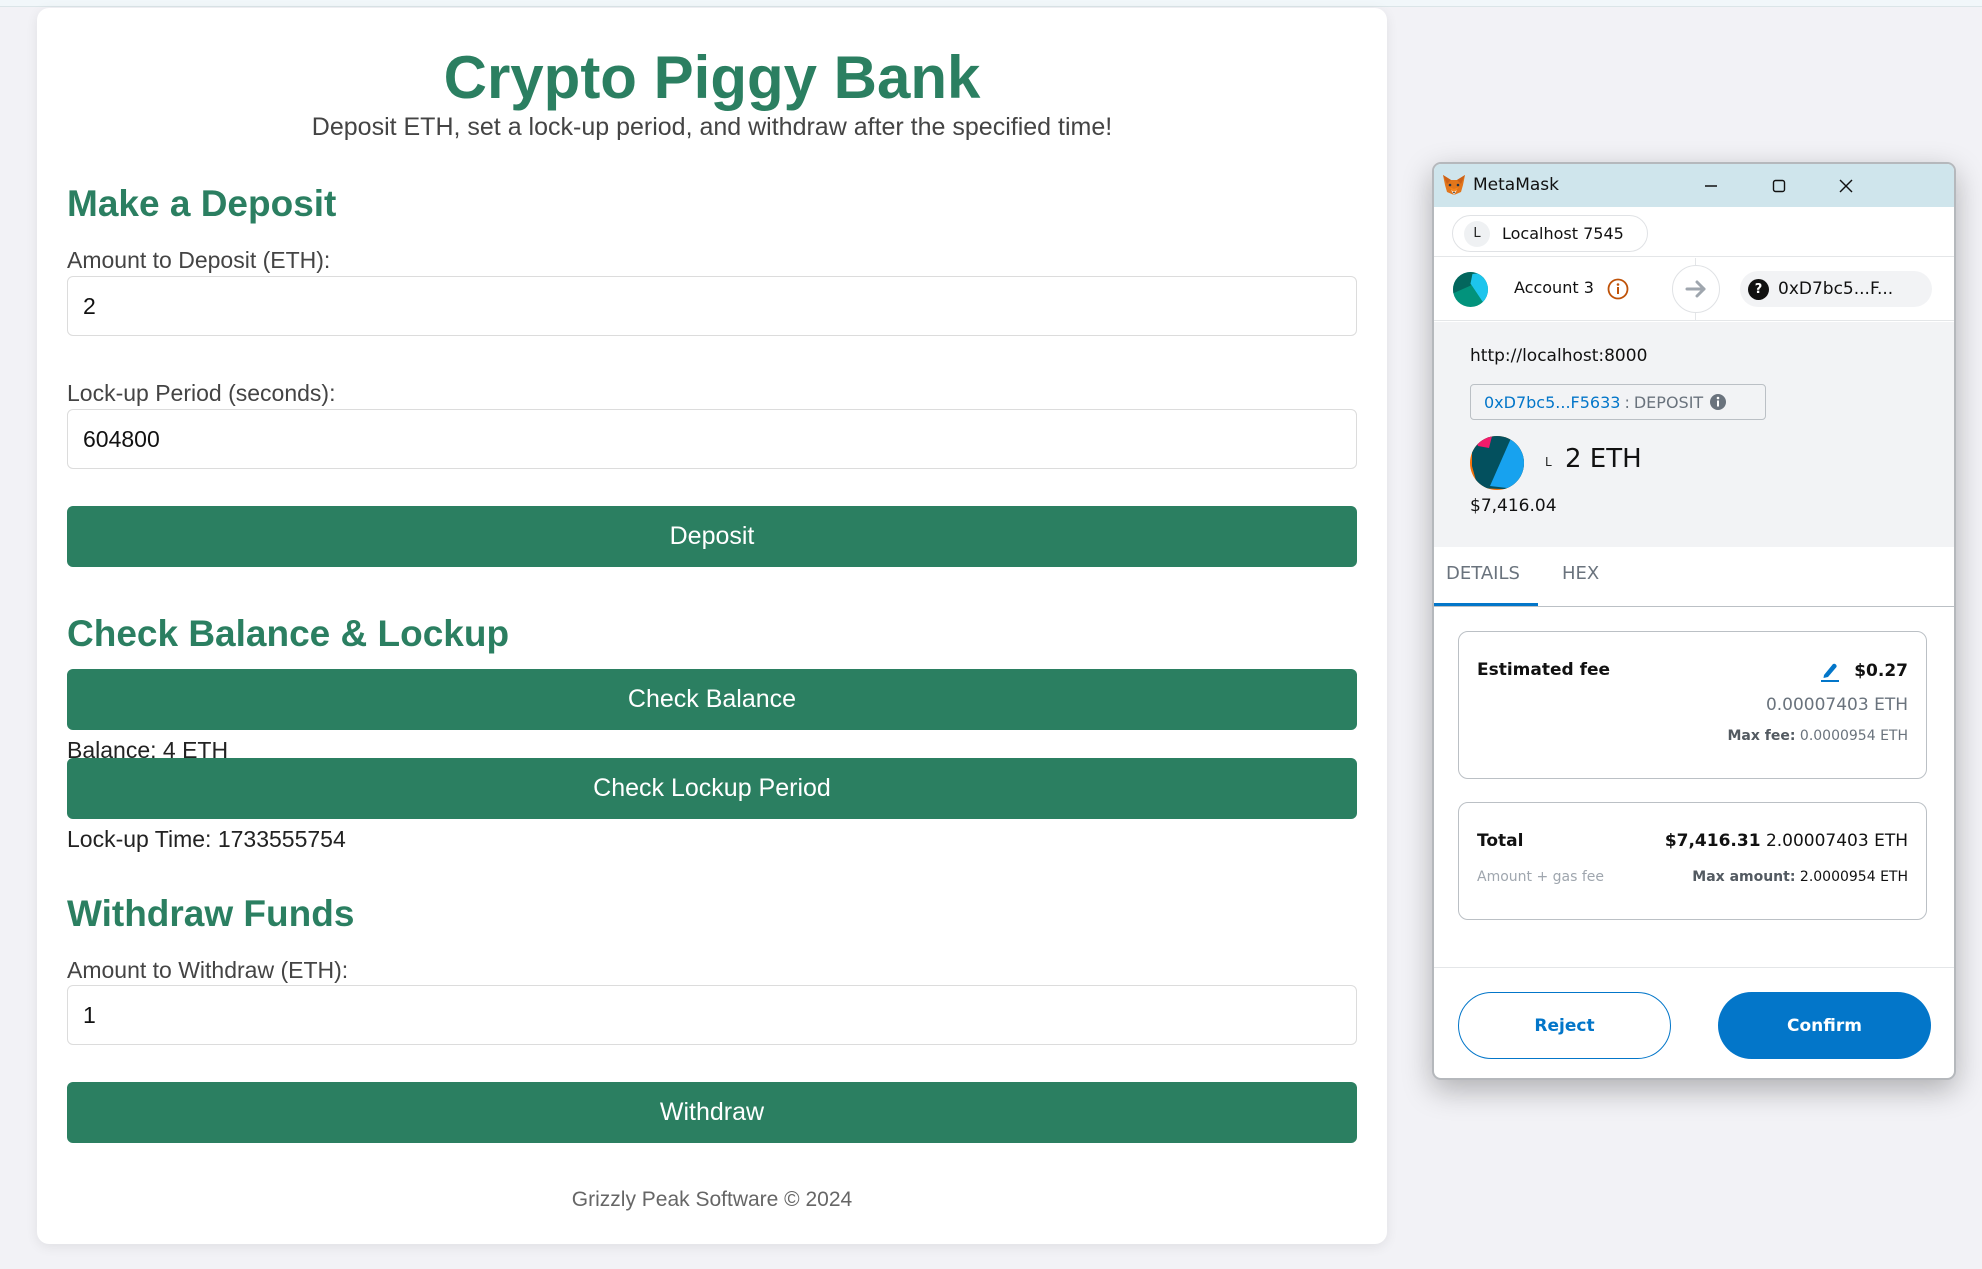 The width and height of the screenshot is (1982, 1269). What do you see at coordinates (1513, 506) in the screenshot?
I see `transaction-usd: $7,416.04` at bounding box center [1513, 506].